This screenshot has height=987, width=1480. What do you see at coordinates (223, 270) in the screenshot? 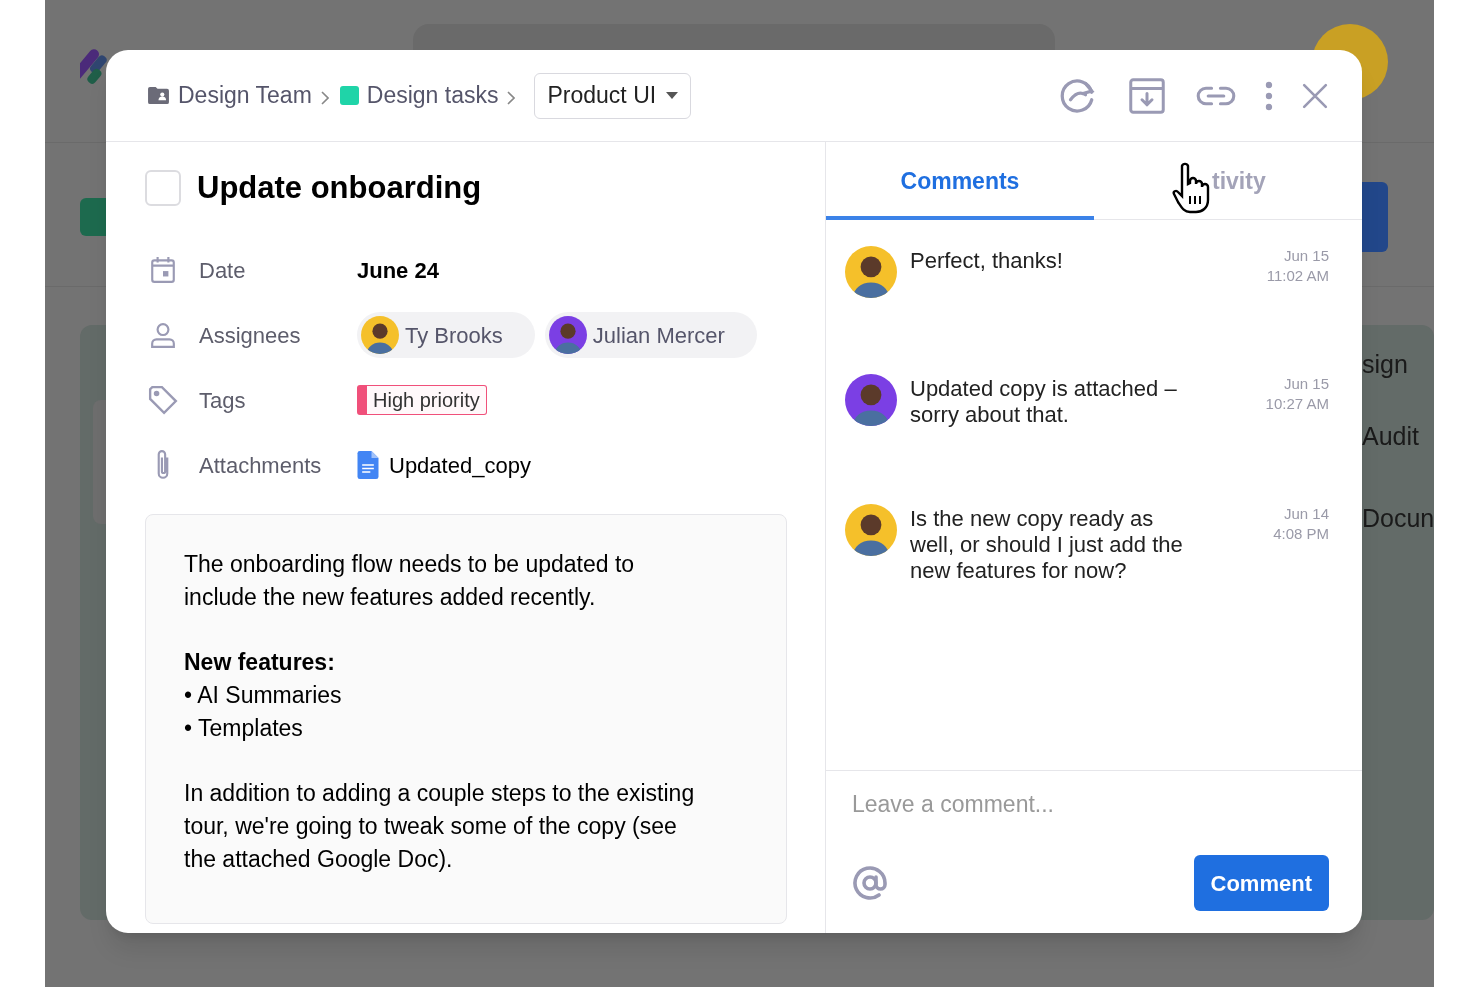
I see `field-label: Date` at bounding box center [223, 270].